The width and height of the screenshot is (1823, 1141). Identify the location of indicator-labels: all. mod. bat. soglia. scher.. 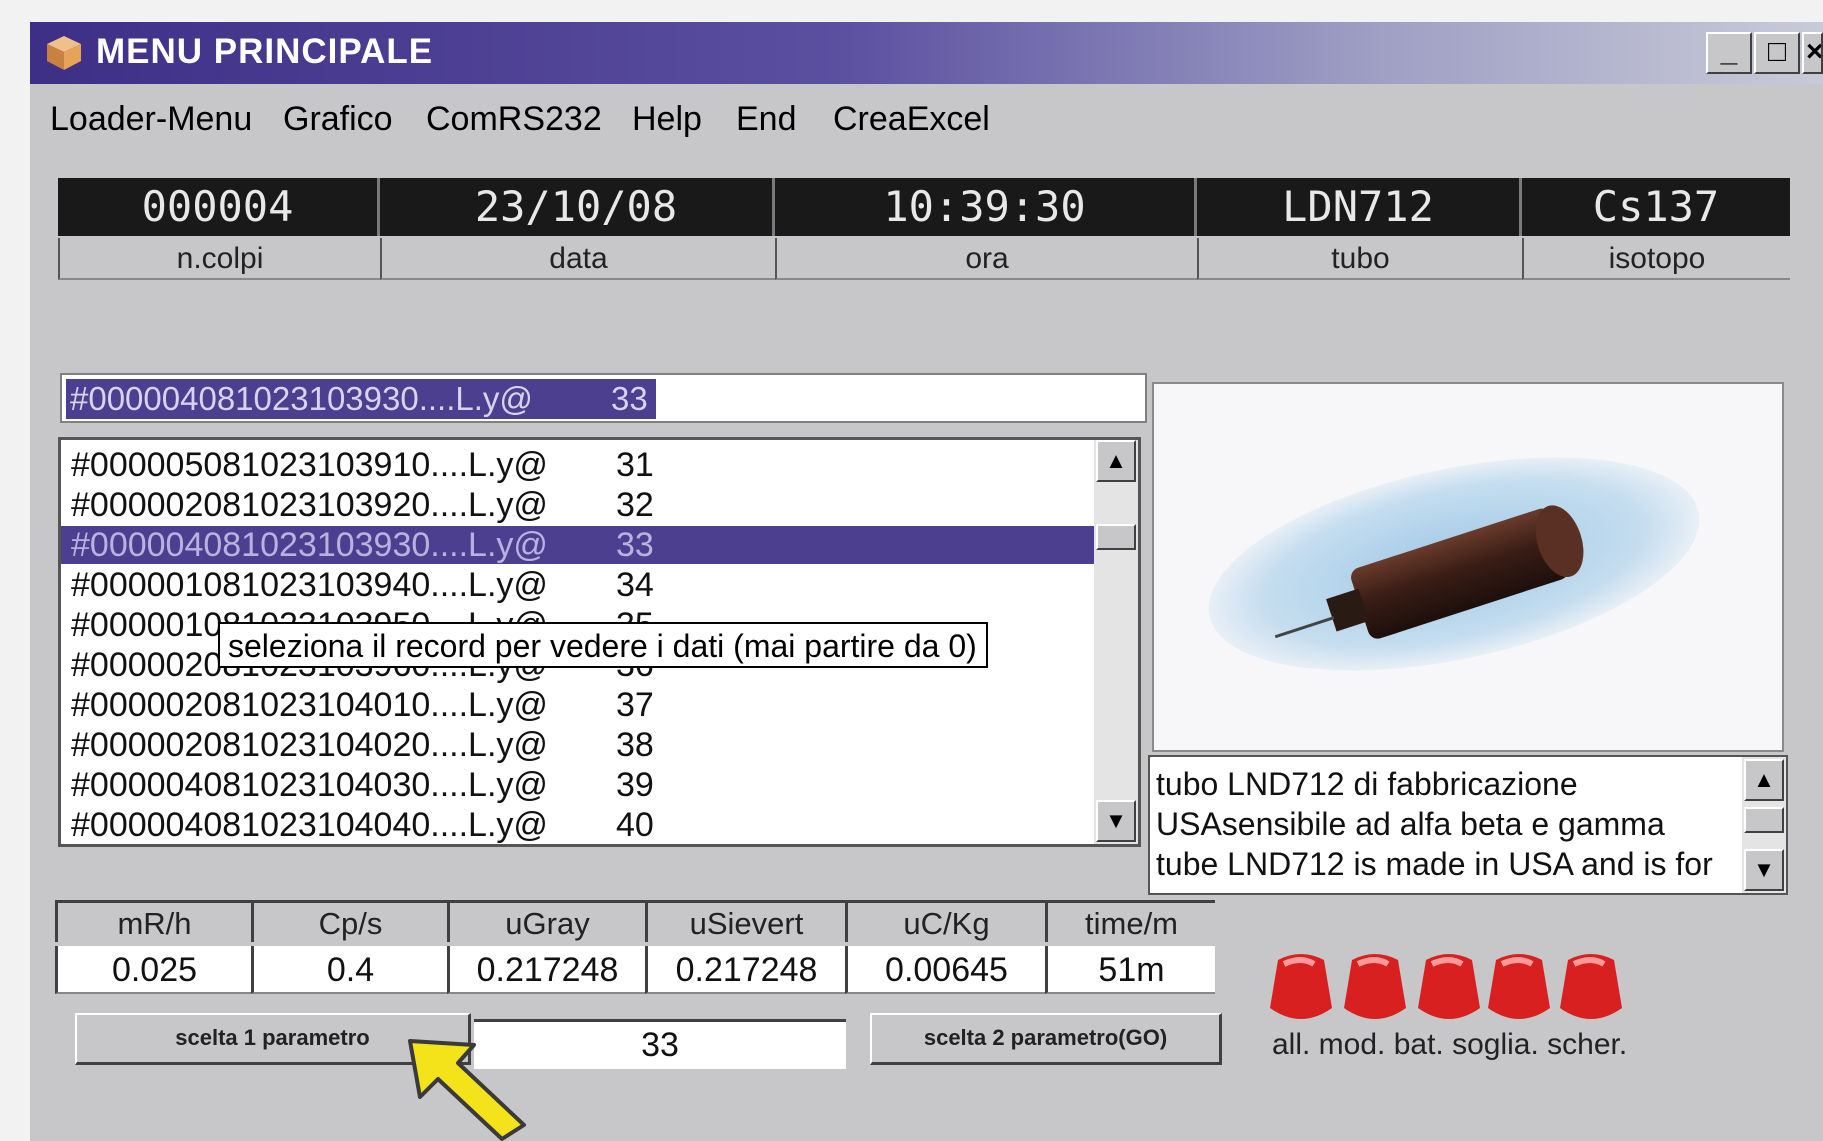
(1450, 1044).